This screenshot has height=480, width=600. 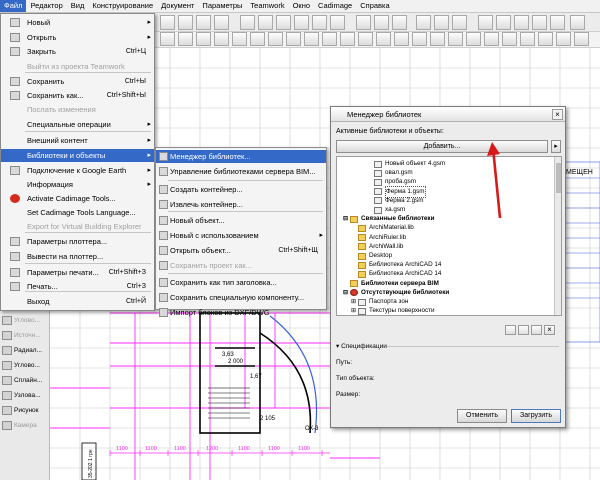 I want to click on menu-item: Teamwork, so click(x=267, y=6).